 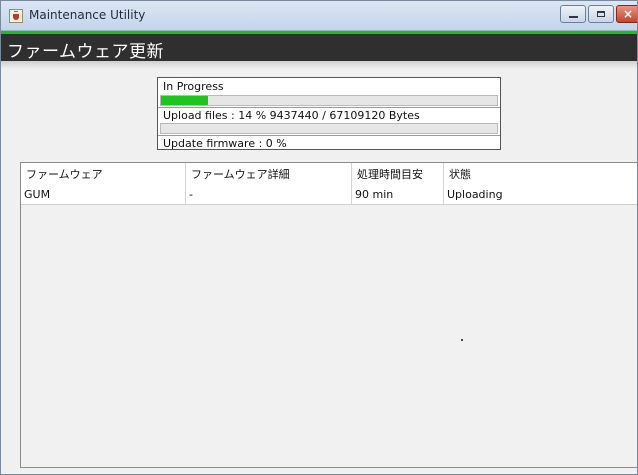 What do you see at coordinates (319, 16) in the screenshot?
I see `title-bar: Maintenance Utility ×` at bounding box center [319, 16].